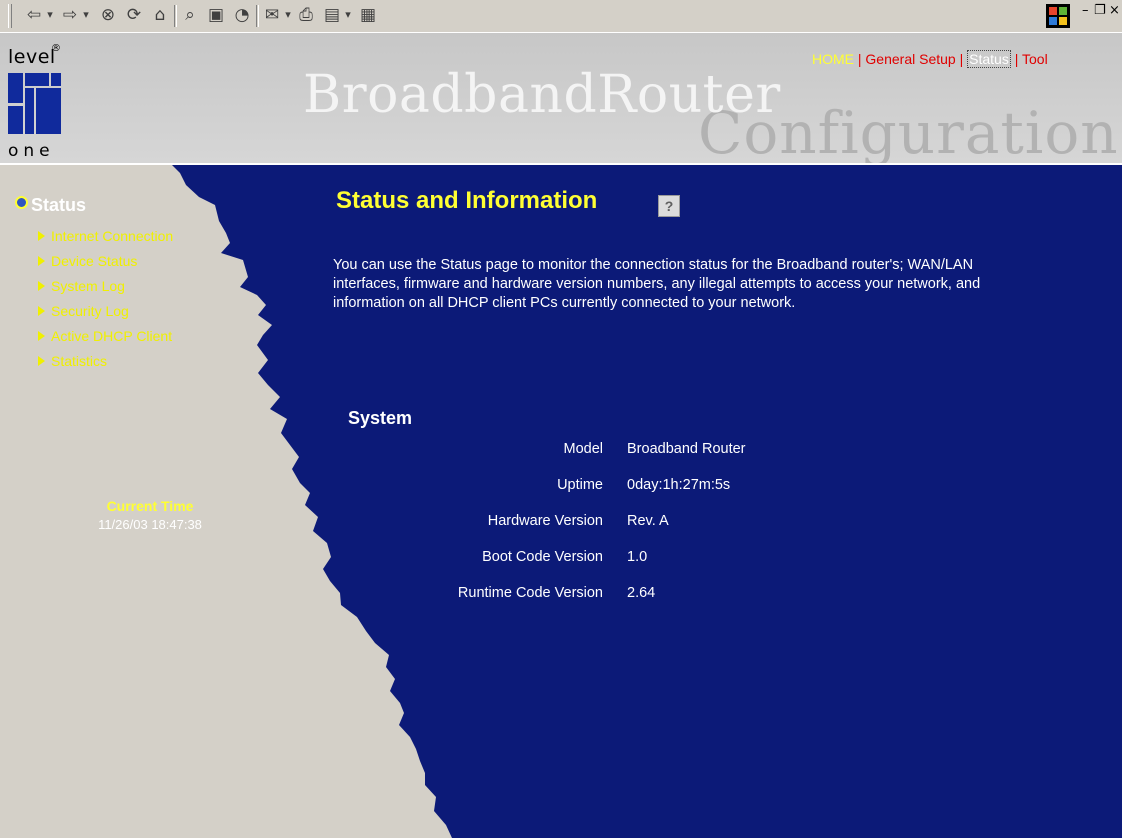 This screenshot has height=838, width=1122. I want to click on back-dropdown-icon: ▾, so click(50, 15).